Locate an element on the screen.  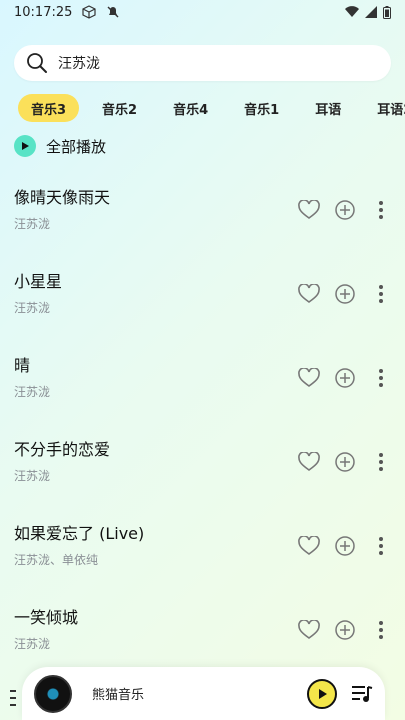
tab-music2: 音乐2 is located at coordinates (119, 108).